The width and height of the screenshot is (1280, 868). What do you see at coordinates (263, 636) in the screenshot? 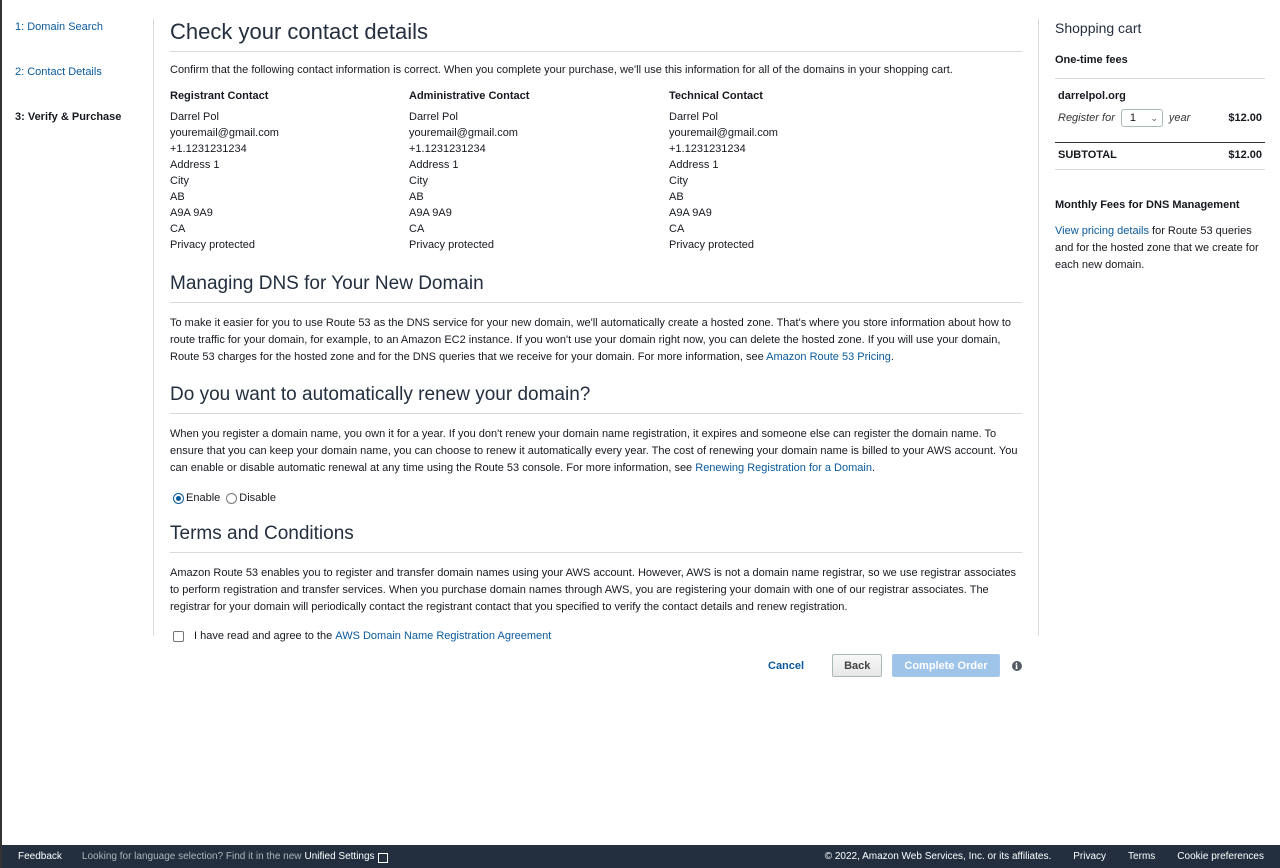
I see `agree-prefix: I have read and agree to the` at bounding box center [263, 636].